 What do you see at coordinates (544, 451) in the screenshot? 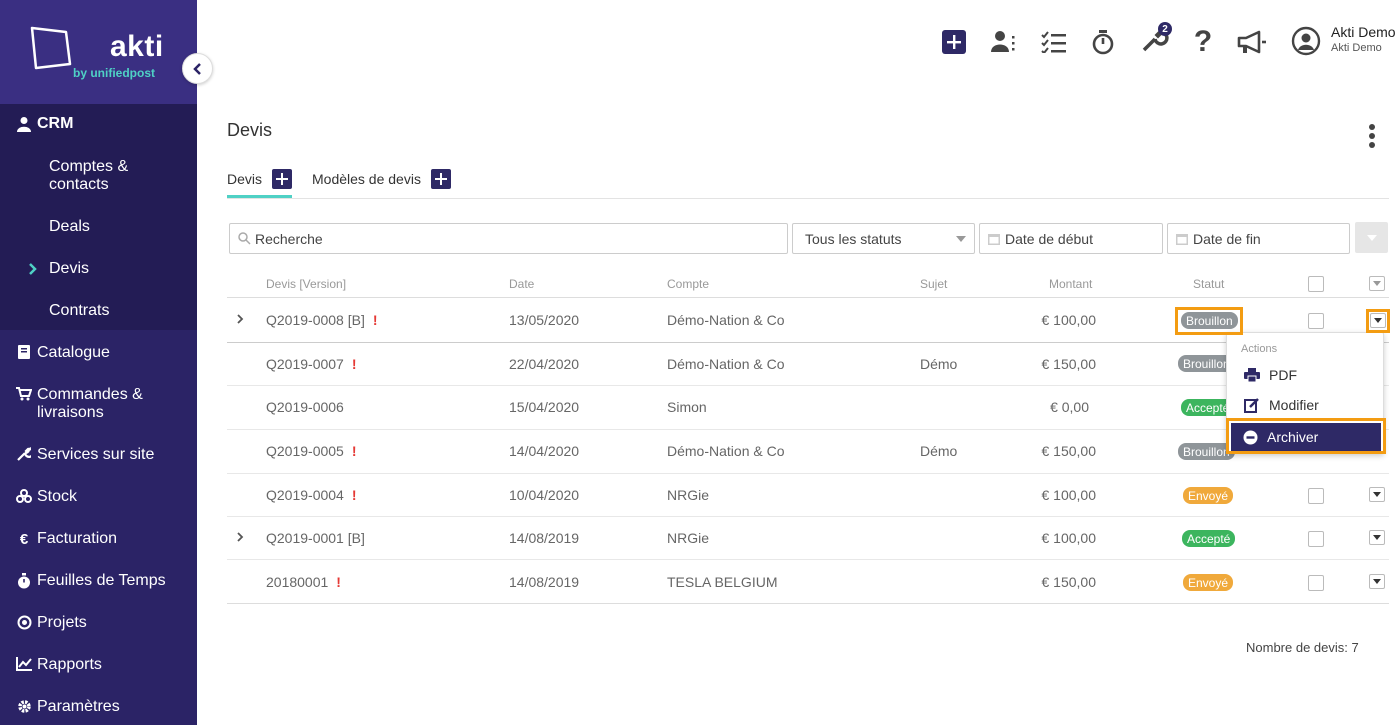
I see `table-cell-date: 14/04/2020` at bounding box center [544, 451].